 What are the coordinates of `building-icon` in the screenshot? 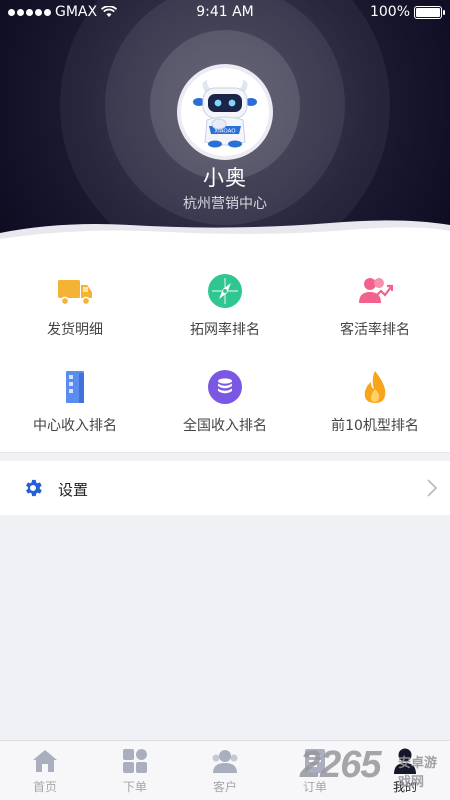 It's located at (75, 387).